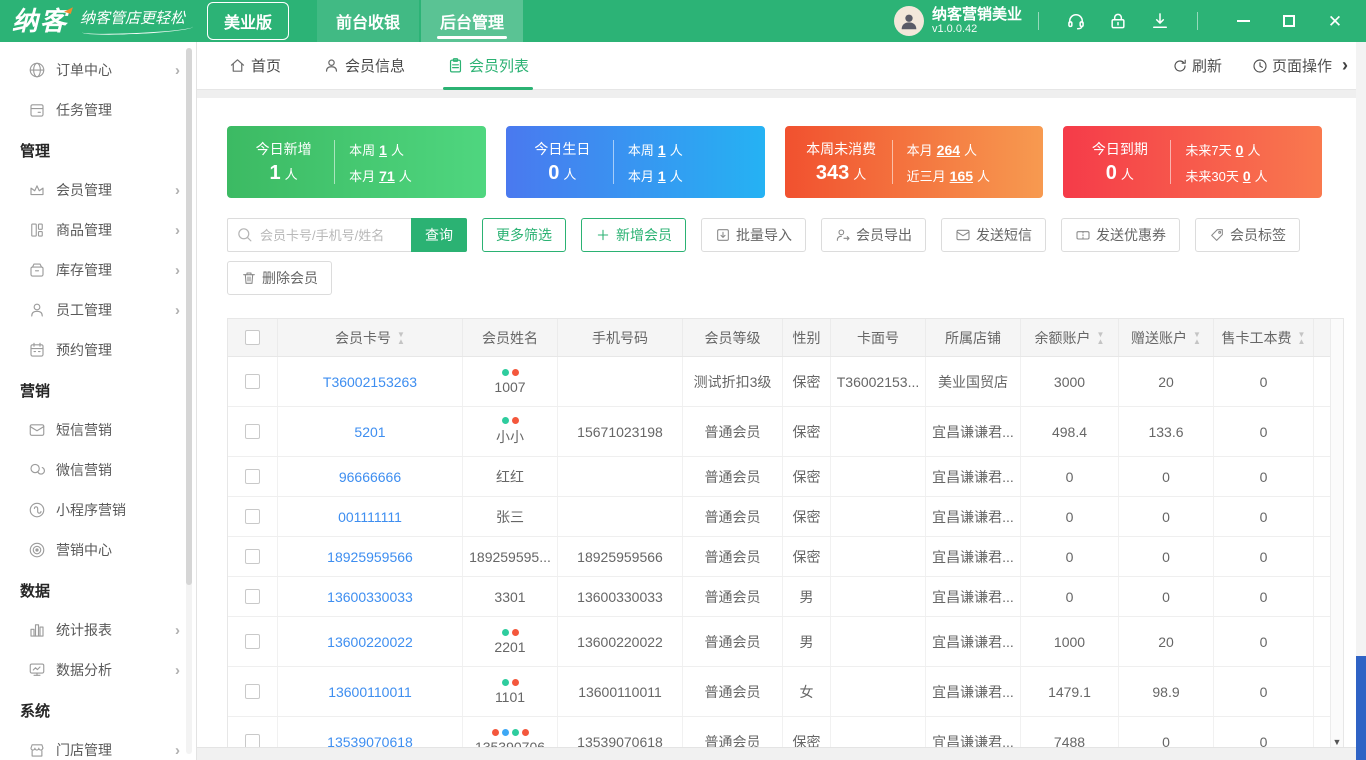 The width and height of the screenshot is (1366, 760). What do you see at coordinates (370, 642) in the screenshot?
I see `member-card-link: 13600220022` at bounding box center [370, 642].